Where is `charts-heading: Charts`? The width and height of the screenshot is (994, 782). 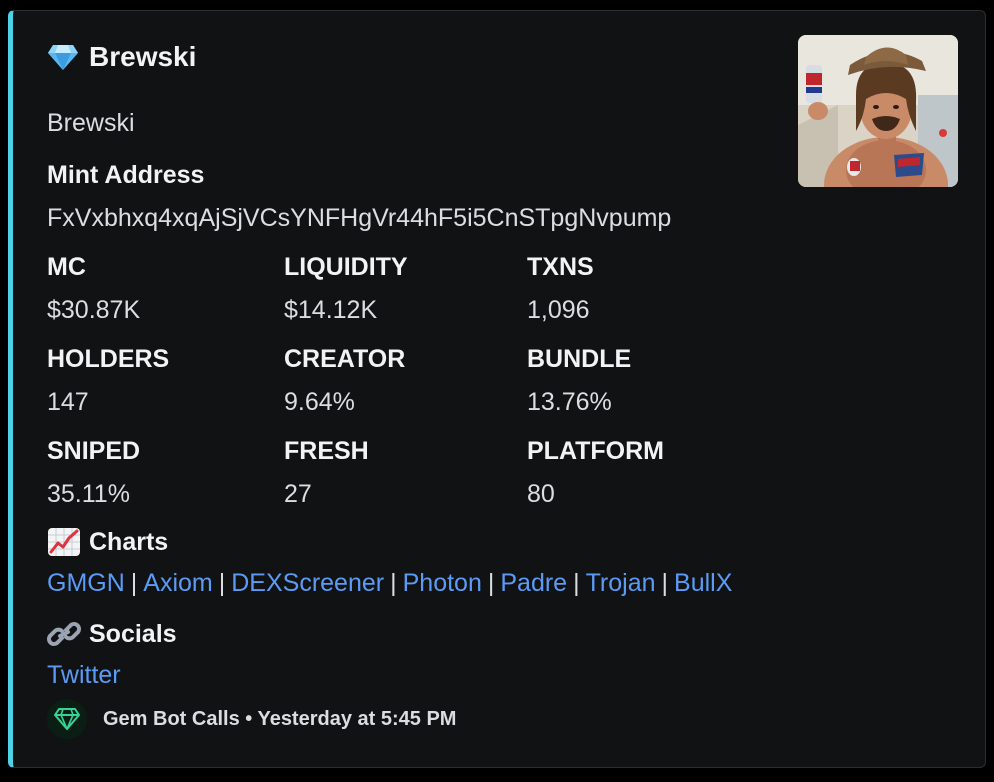
charts-heading: Charts is located at coordinates (107, 542).